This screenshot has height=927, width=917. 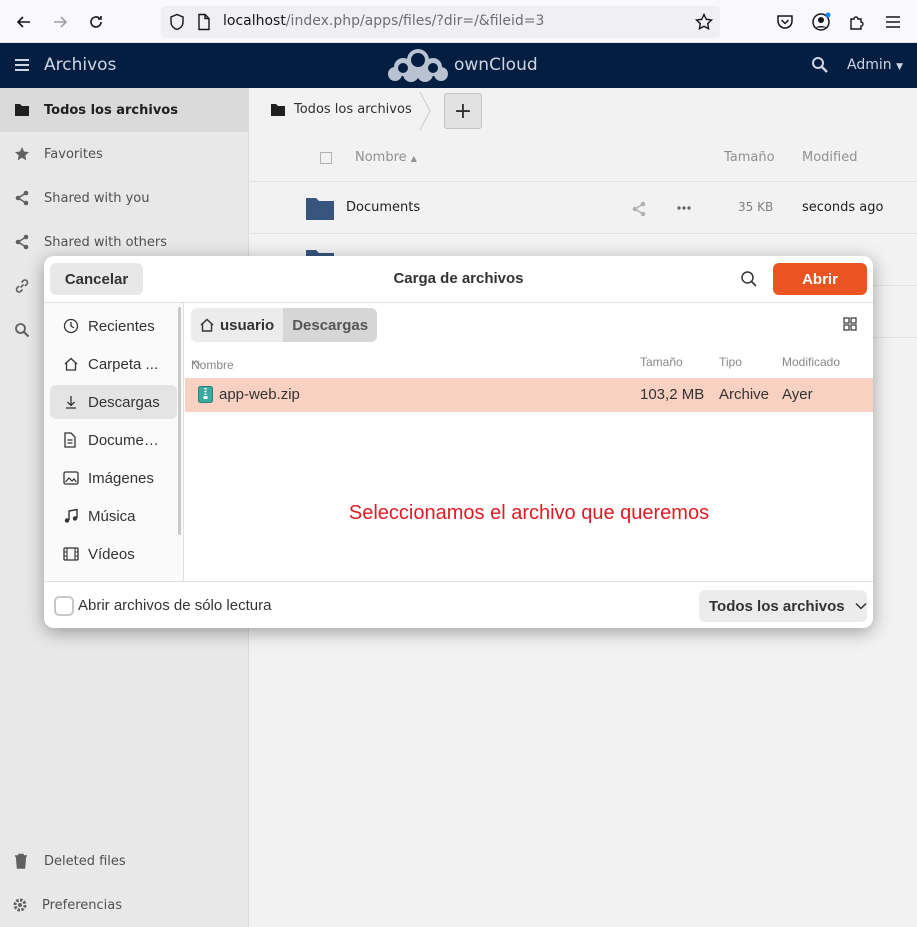 I want to click on place-label: Vídeos, so click(x=111, y=554).